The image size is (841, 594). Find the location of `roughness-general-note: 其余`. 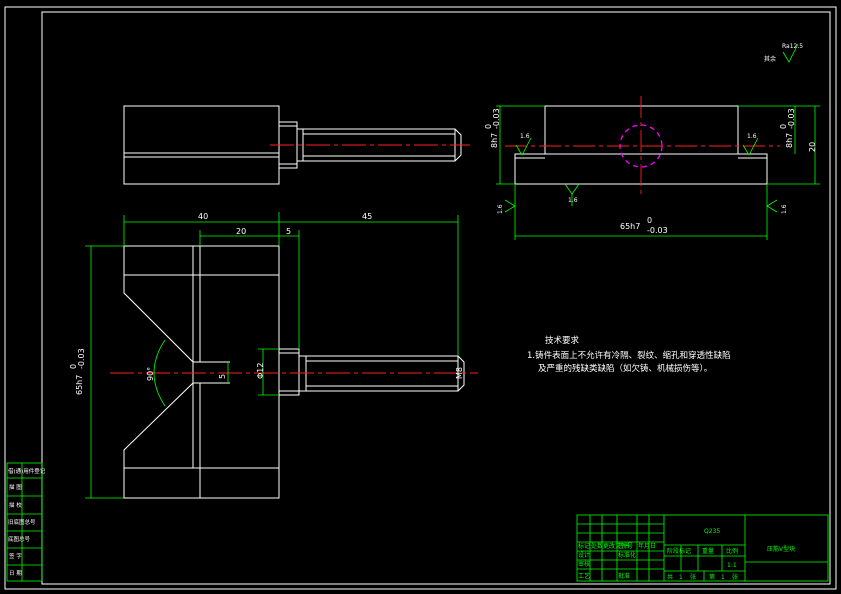

roughness-general-note: 其余 is located at coordinates (770, 59).